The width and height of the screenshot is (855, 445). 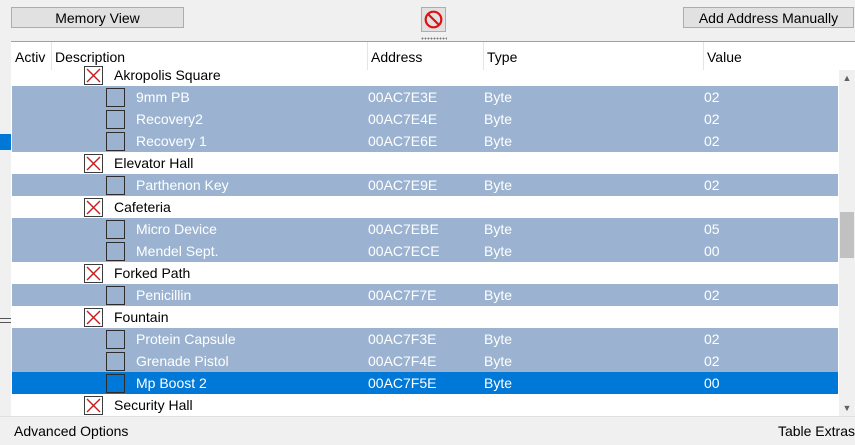 What do you see at coordinates (768, 17) in the screenshot?
I see `add-address-manually-button: Add Address Manually` at bounding box center [768, 17].